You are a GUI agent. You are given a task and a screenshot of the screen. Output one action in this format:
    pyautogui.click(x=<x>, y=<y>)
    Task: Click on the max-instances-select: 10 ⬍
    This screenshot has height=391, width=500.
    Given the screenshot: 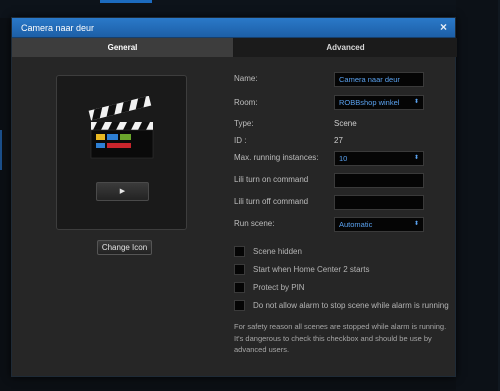 What is the action you would take?
    pyautogui.click(x=379, y=158)
    